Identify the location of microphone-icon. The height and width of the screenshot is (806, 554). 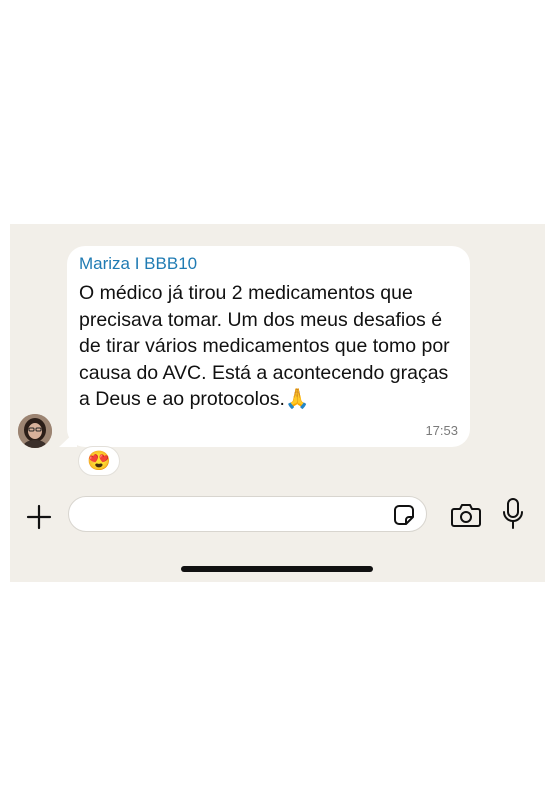
(513, 513).